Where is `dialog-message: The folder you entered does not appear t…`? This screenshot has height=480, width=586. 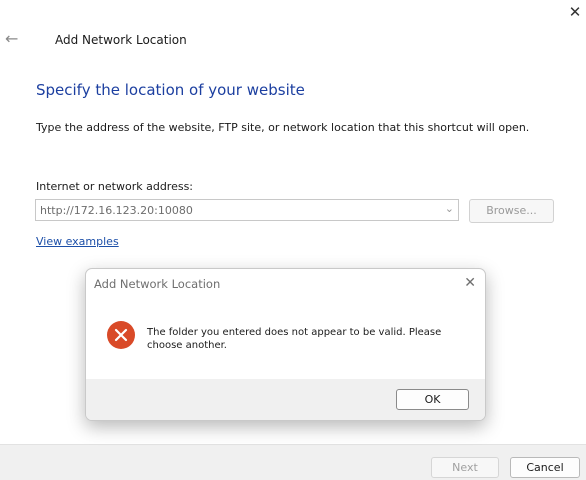 dialog-message: The folder you entered does not appear t… is located at coordinates (294, 339).